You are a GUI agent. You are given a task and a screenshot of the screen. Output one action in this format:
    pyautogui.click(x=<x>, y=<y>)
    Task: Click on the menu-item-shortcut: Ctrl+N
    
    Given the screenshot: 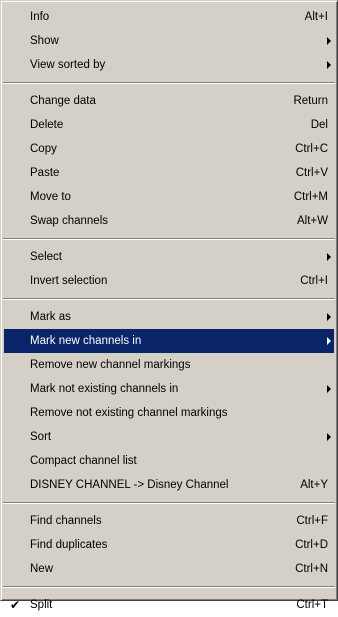 What is the action you would take?
    pyautogui.click(x=311, y=569)
    